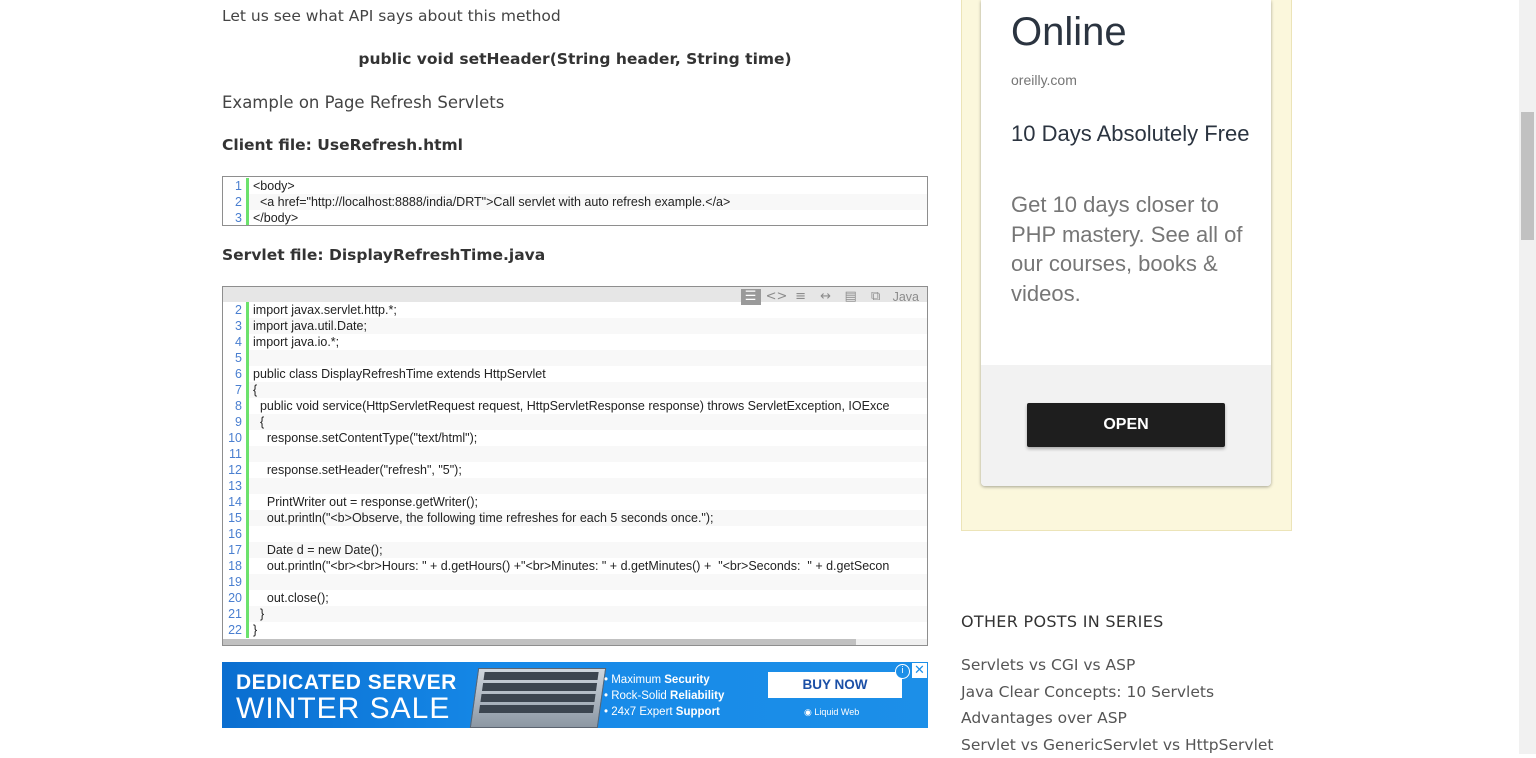 This screenshot has width=1536, height=758. Describe the element at coordinates (876, 297) in the screenshot. I see `popup-icon: ⧉` at that location.